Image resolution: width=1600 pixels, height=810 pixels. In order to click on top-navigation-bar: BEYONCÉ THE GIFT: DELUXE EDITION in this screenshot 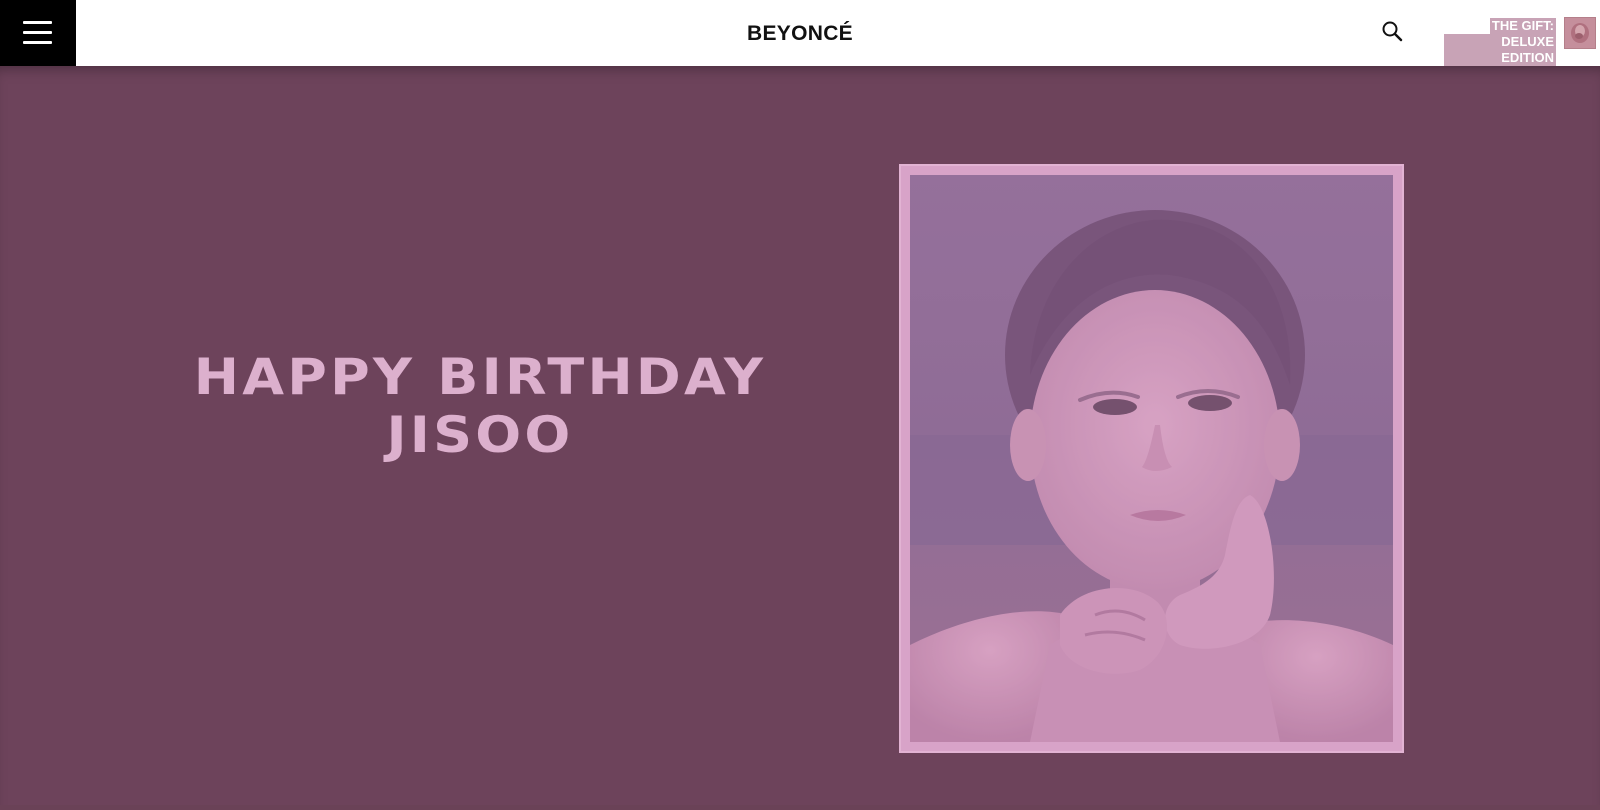, I will do `click(800, 33)`.